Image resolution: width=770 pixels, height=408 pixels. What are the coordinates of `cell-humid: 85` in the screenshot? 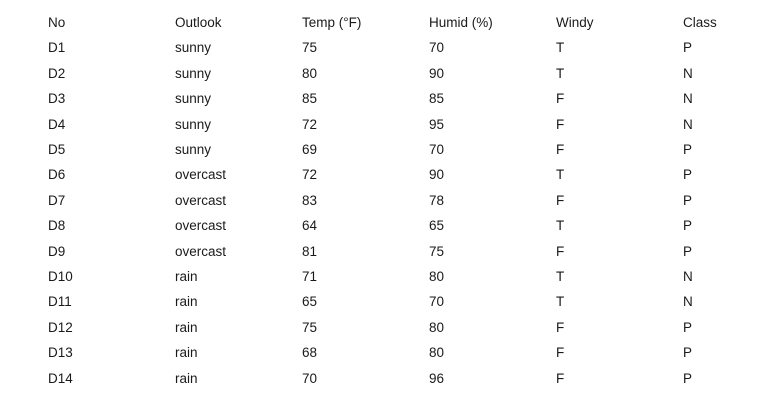 It's located at (437, 99).